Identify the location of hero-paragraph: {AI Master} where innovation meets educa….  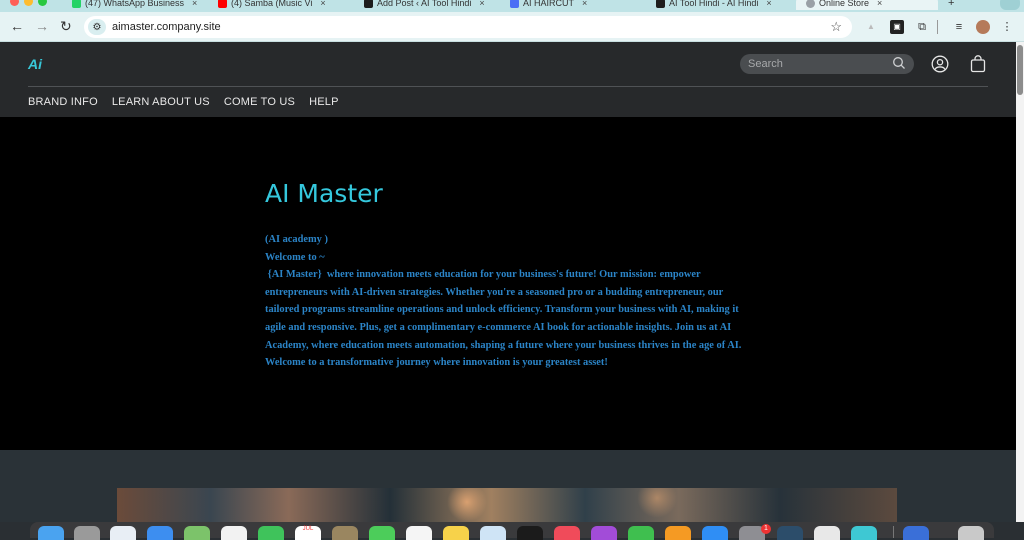
(504, 319).